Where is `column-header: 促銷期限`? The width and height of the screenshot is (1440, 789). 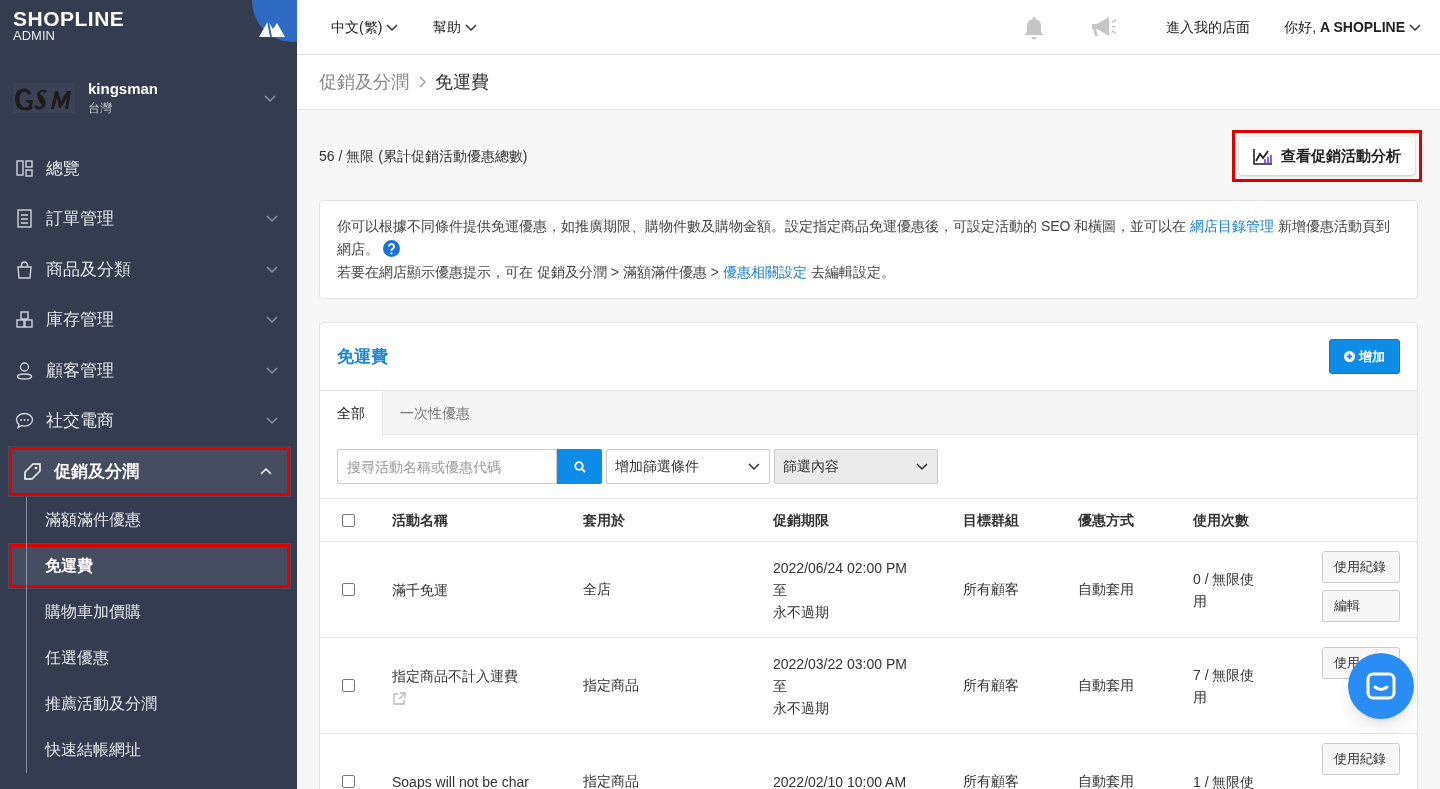
column-header: 促銷期限 is located at coordinates (801, 520).